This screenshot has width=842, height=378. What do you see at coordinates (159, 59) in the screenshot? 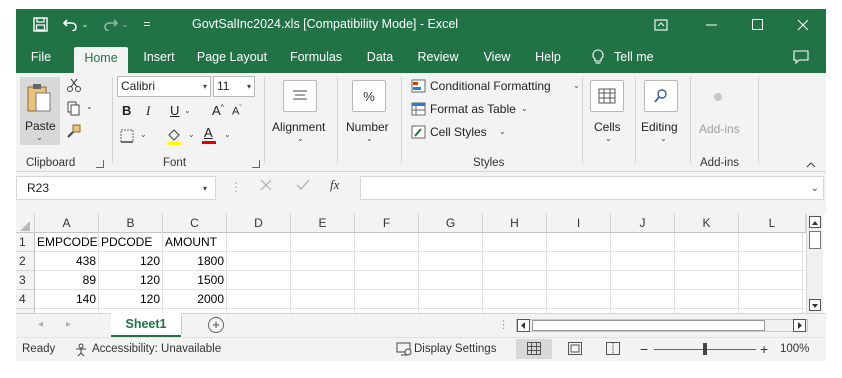
I see `tab-insert: Insert` at bounding box center [159, 59].